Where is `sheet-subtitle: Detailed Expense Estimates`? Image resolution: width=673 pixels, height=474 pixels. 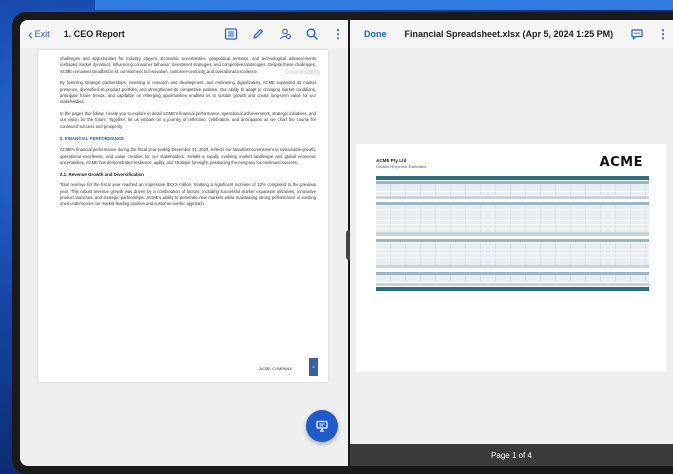
sheet-subtitle: Detailed Expense Estimates is located at coordinates (401, 166).